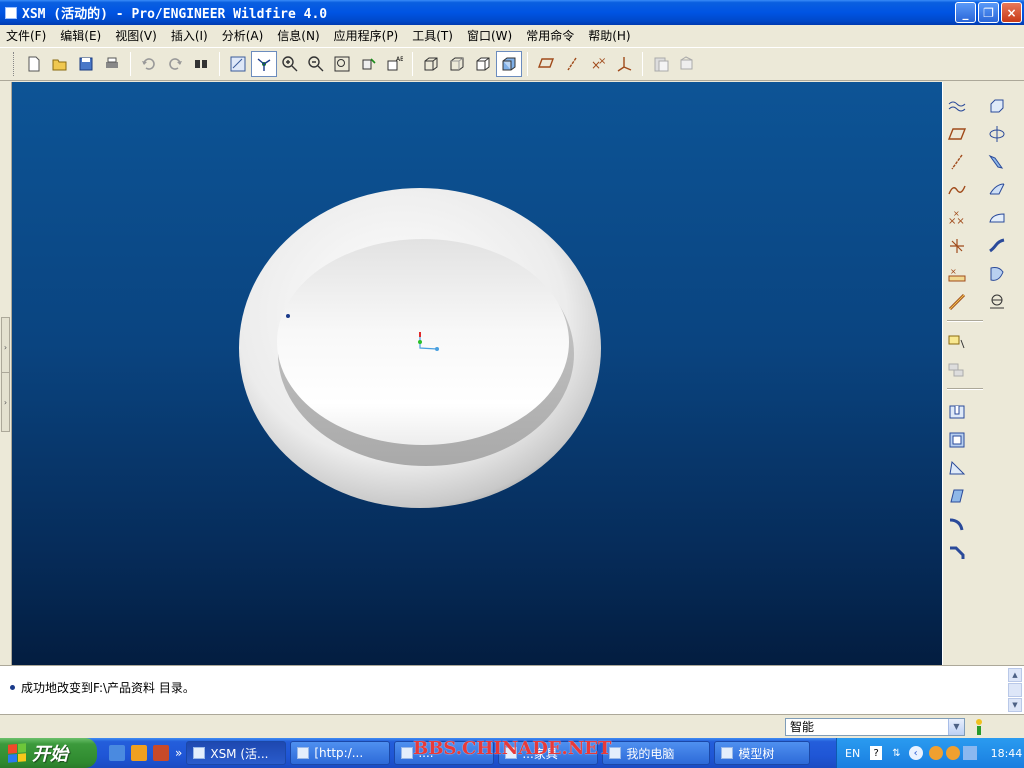 The height and width of the screenshot is (768, 1024). Describe the element at coordinates (161, 753) in the screenshot. I see `quicklaunch-app-icon` at that location.